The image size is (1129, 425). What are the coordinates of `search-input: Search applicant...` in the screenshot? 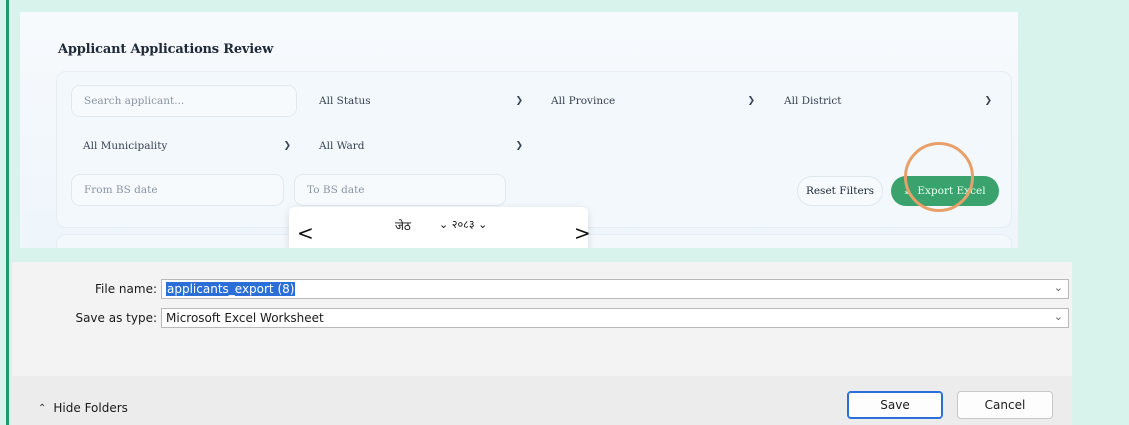 It's located at (184, 101).